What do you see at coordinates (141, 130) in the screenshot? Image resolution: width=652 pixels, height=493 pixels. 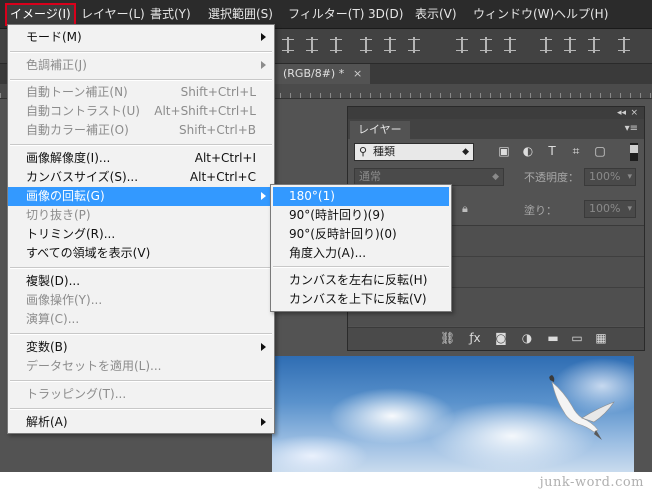 I see `menu-item-auto-color: 自動カラー補正(O) Shift+Ctrl+B` at bounding box center [141, 130].